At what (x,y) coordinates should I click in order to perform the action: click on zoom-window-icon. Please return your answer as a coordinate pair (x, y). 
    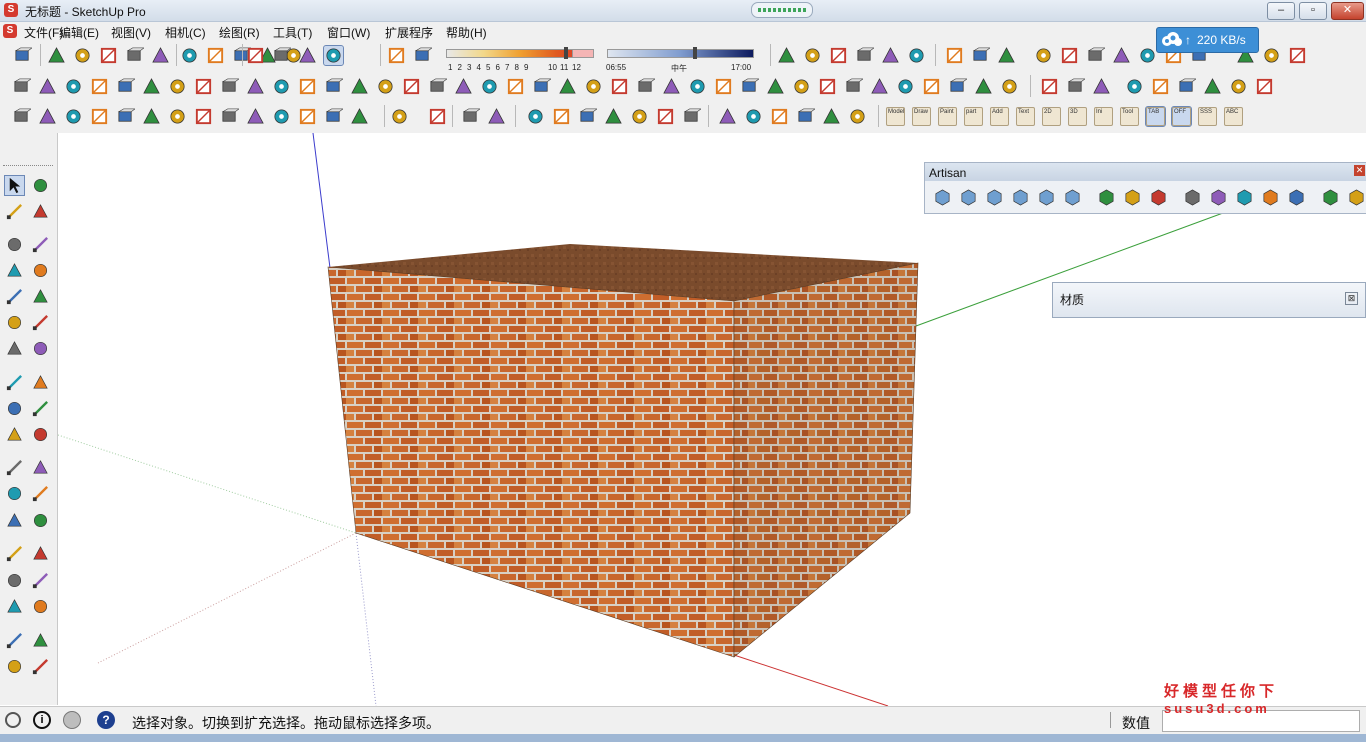
    Looking at the image, I should click on (40, 580).